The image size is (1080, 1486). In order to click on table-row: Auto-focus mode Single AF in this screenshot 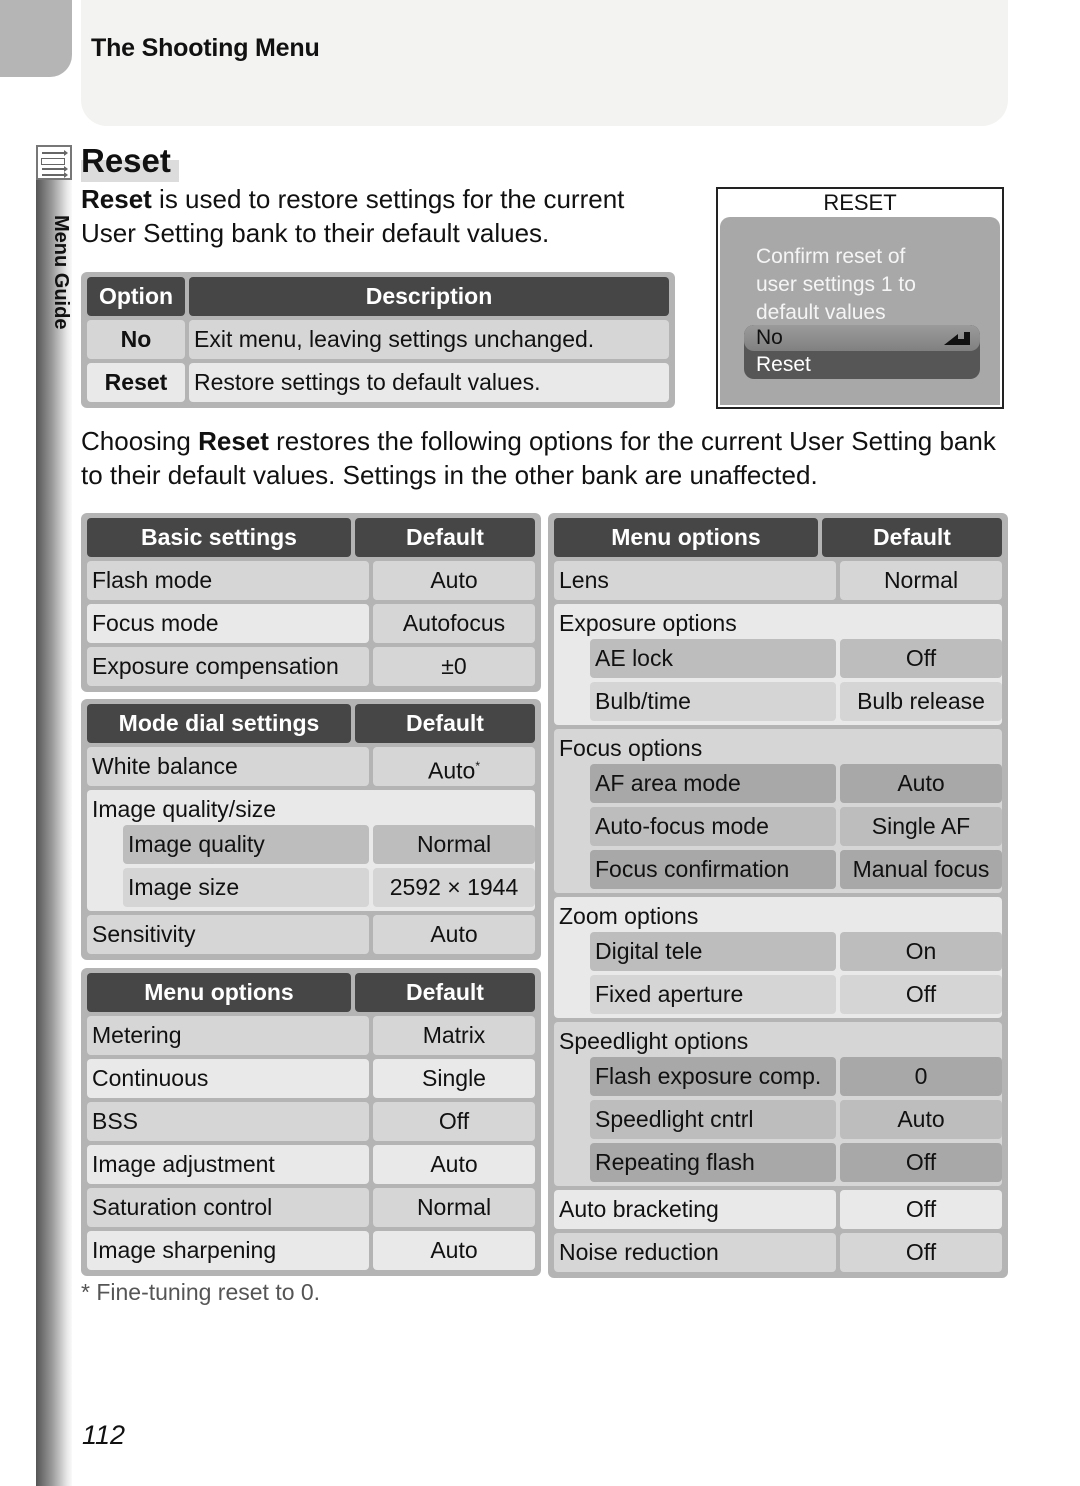, I will do `click(796, 826)`.